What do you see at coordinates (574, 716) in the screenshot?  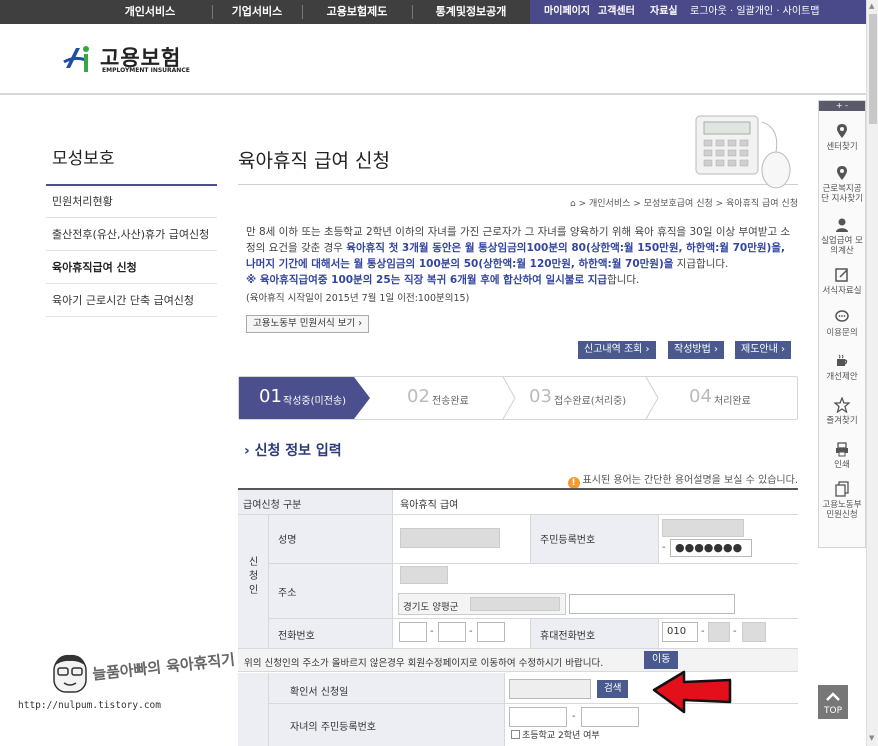 I see `child-rrn-dash: -` at bounding box center [574, 716].